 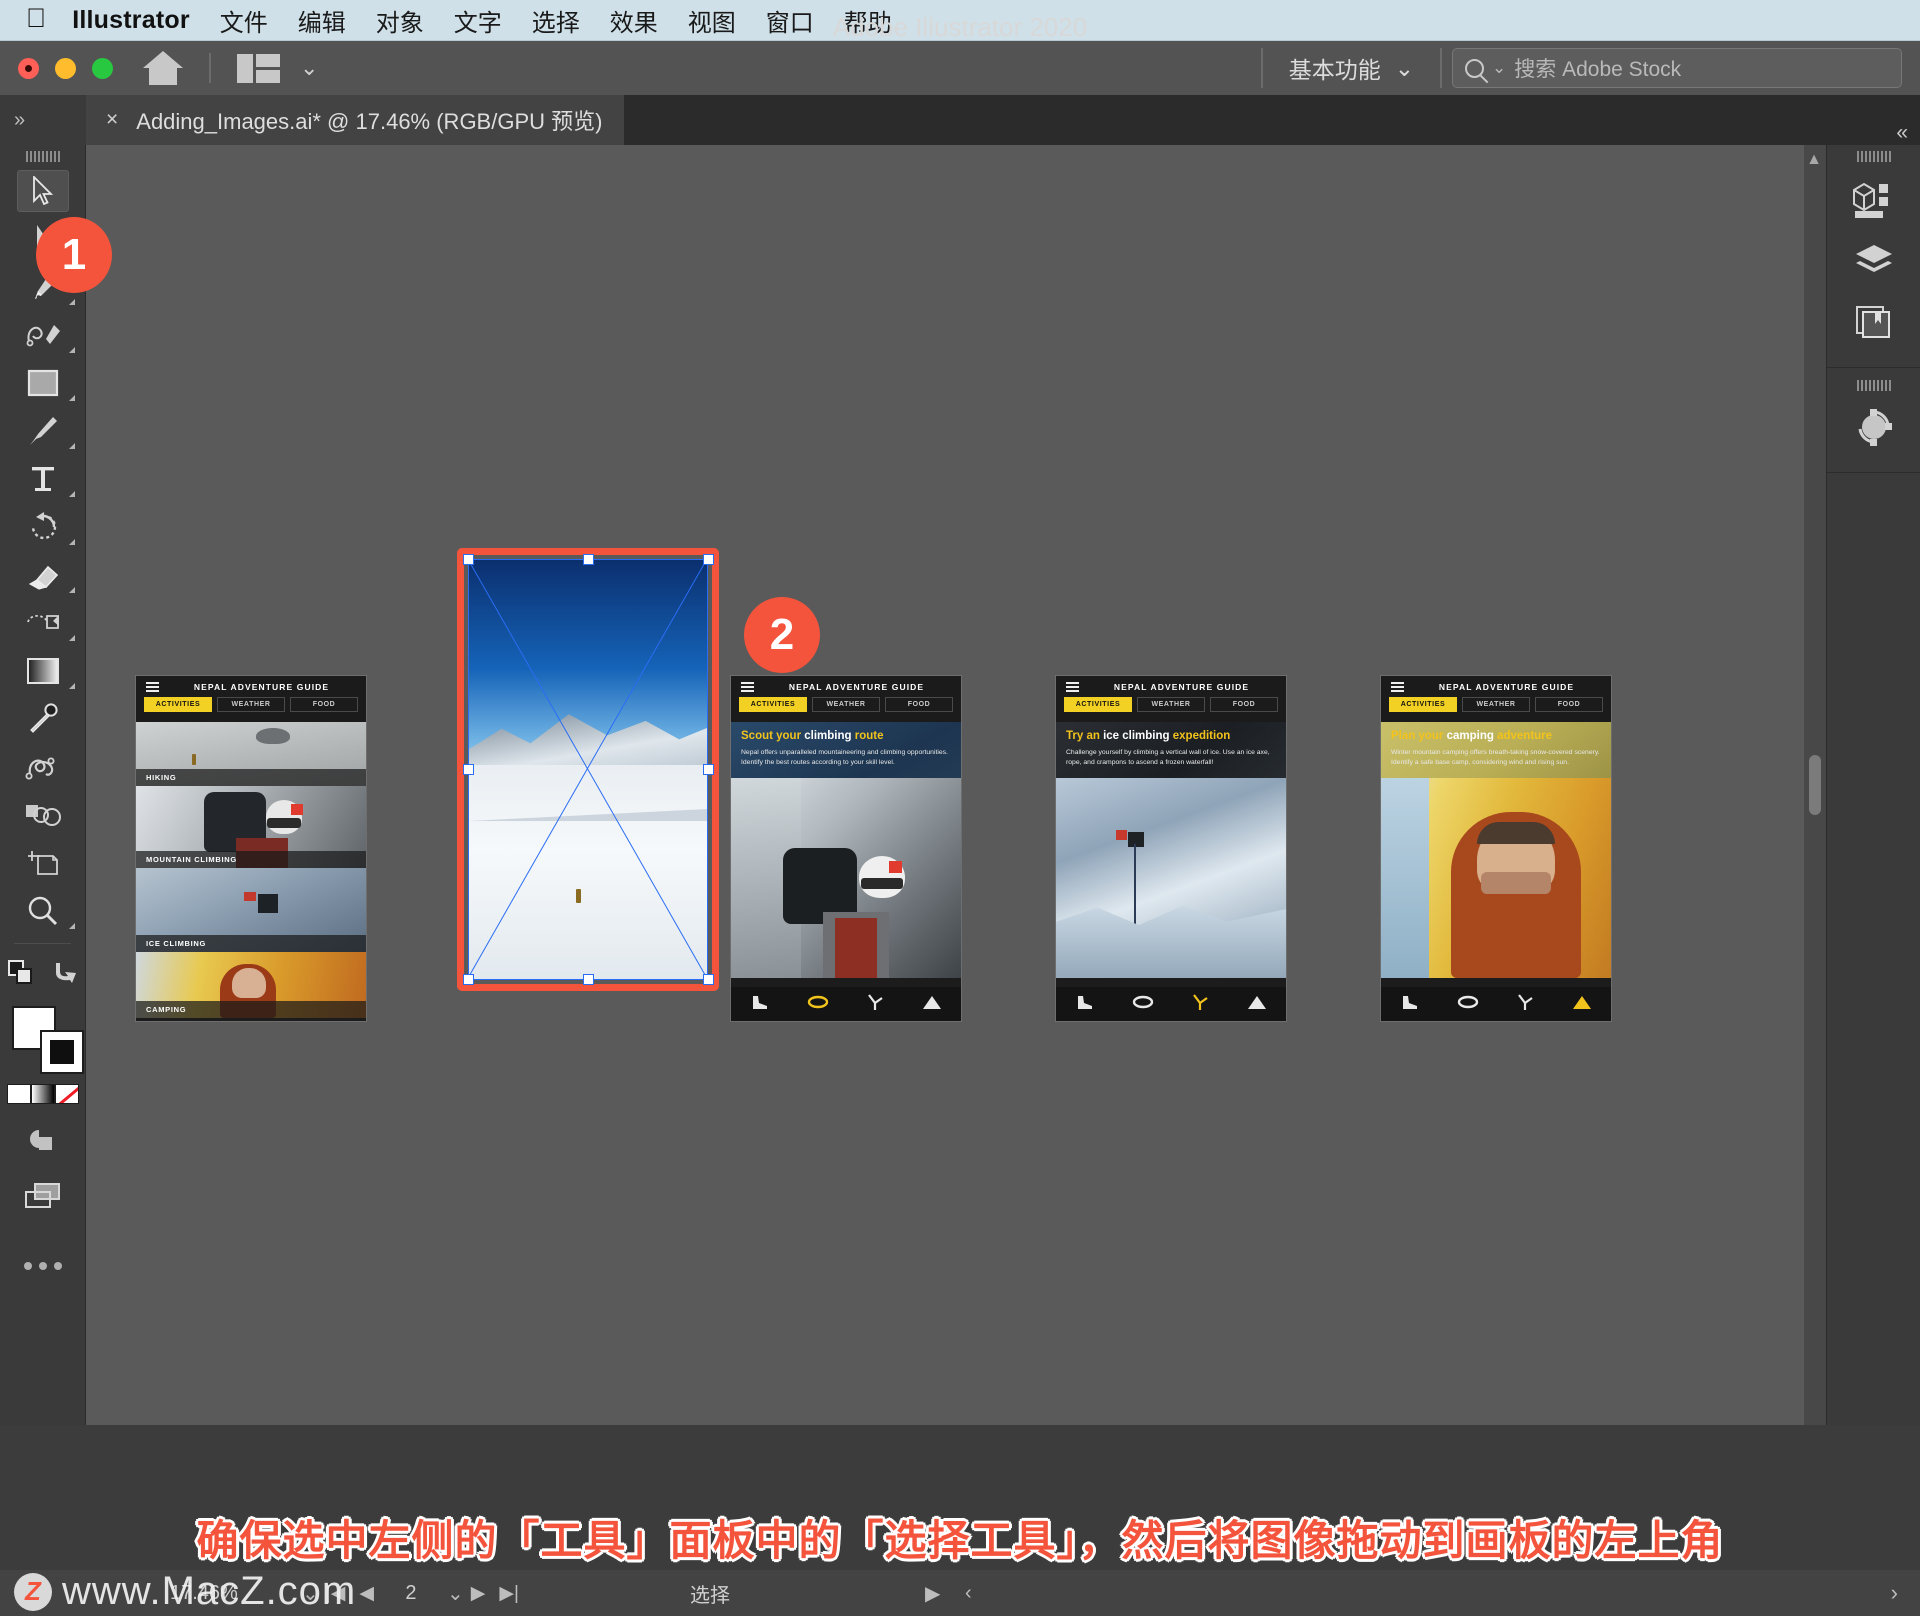 I want to click on search-dropdown-chevron-icon: ⌄, so click(x=1499, y=68).